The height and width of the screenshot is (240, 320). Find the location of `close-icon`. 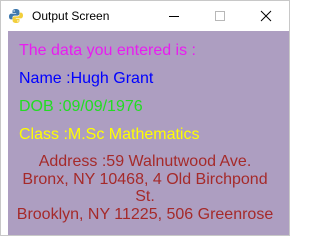

close-icon is located at coordinates (266, 16).